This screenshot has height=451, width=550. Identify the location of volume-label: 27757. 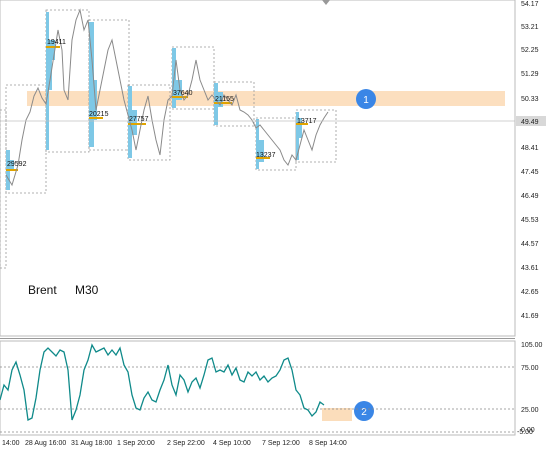
(139, 119).